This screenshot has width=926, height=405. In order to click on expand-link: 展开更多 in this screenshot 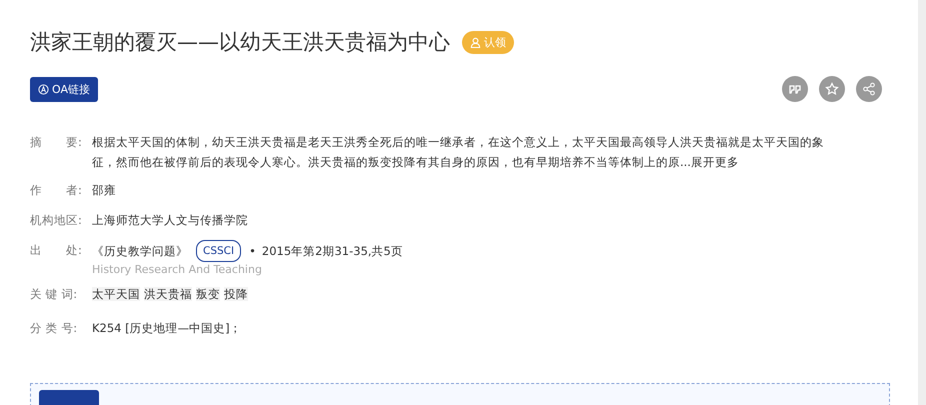, I will do `click(714, 162)`.